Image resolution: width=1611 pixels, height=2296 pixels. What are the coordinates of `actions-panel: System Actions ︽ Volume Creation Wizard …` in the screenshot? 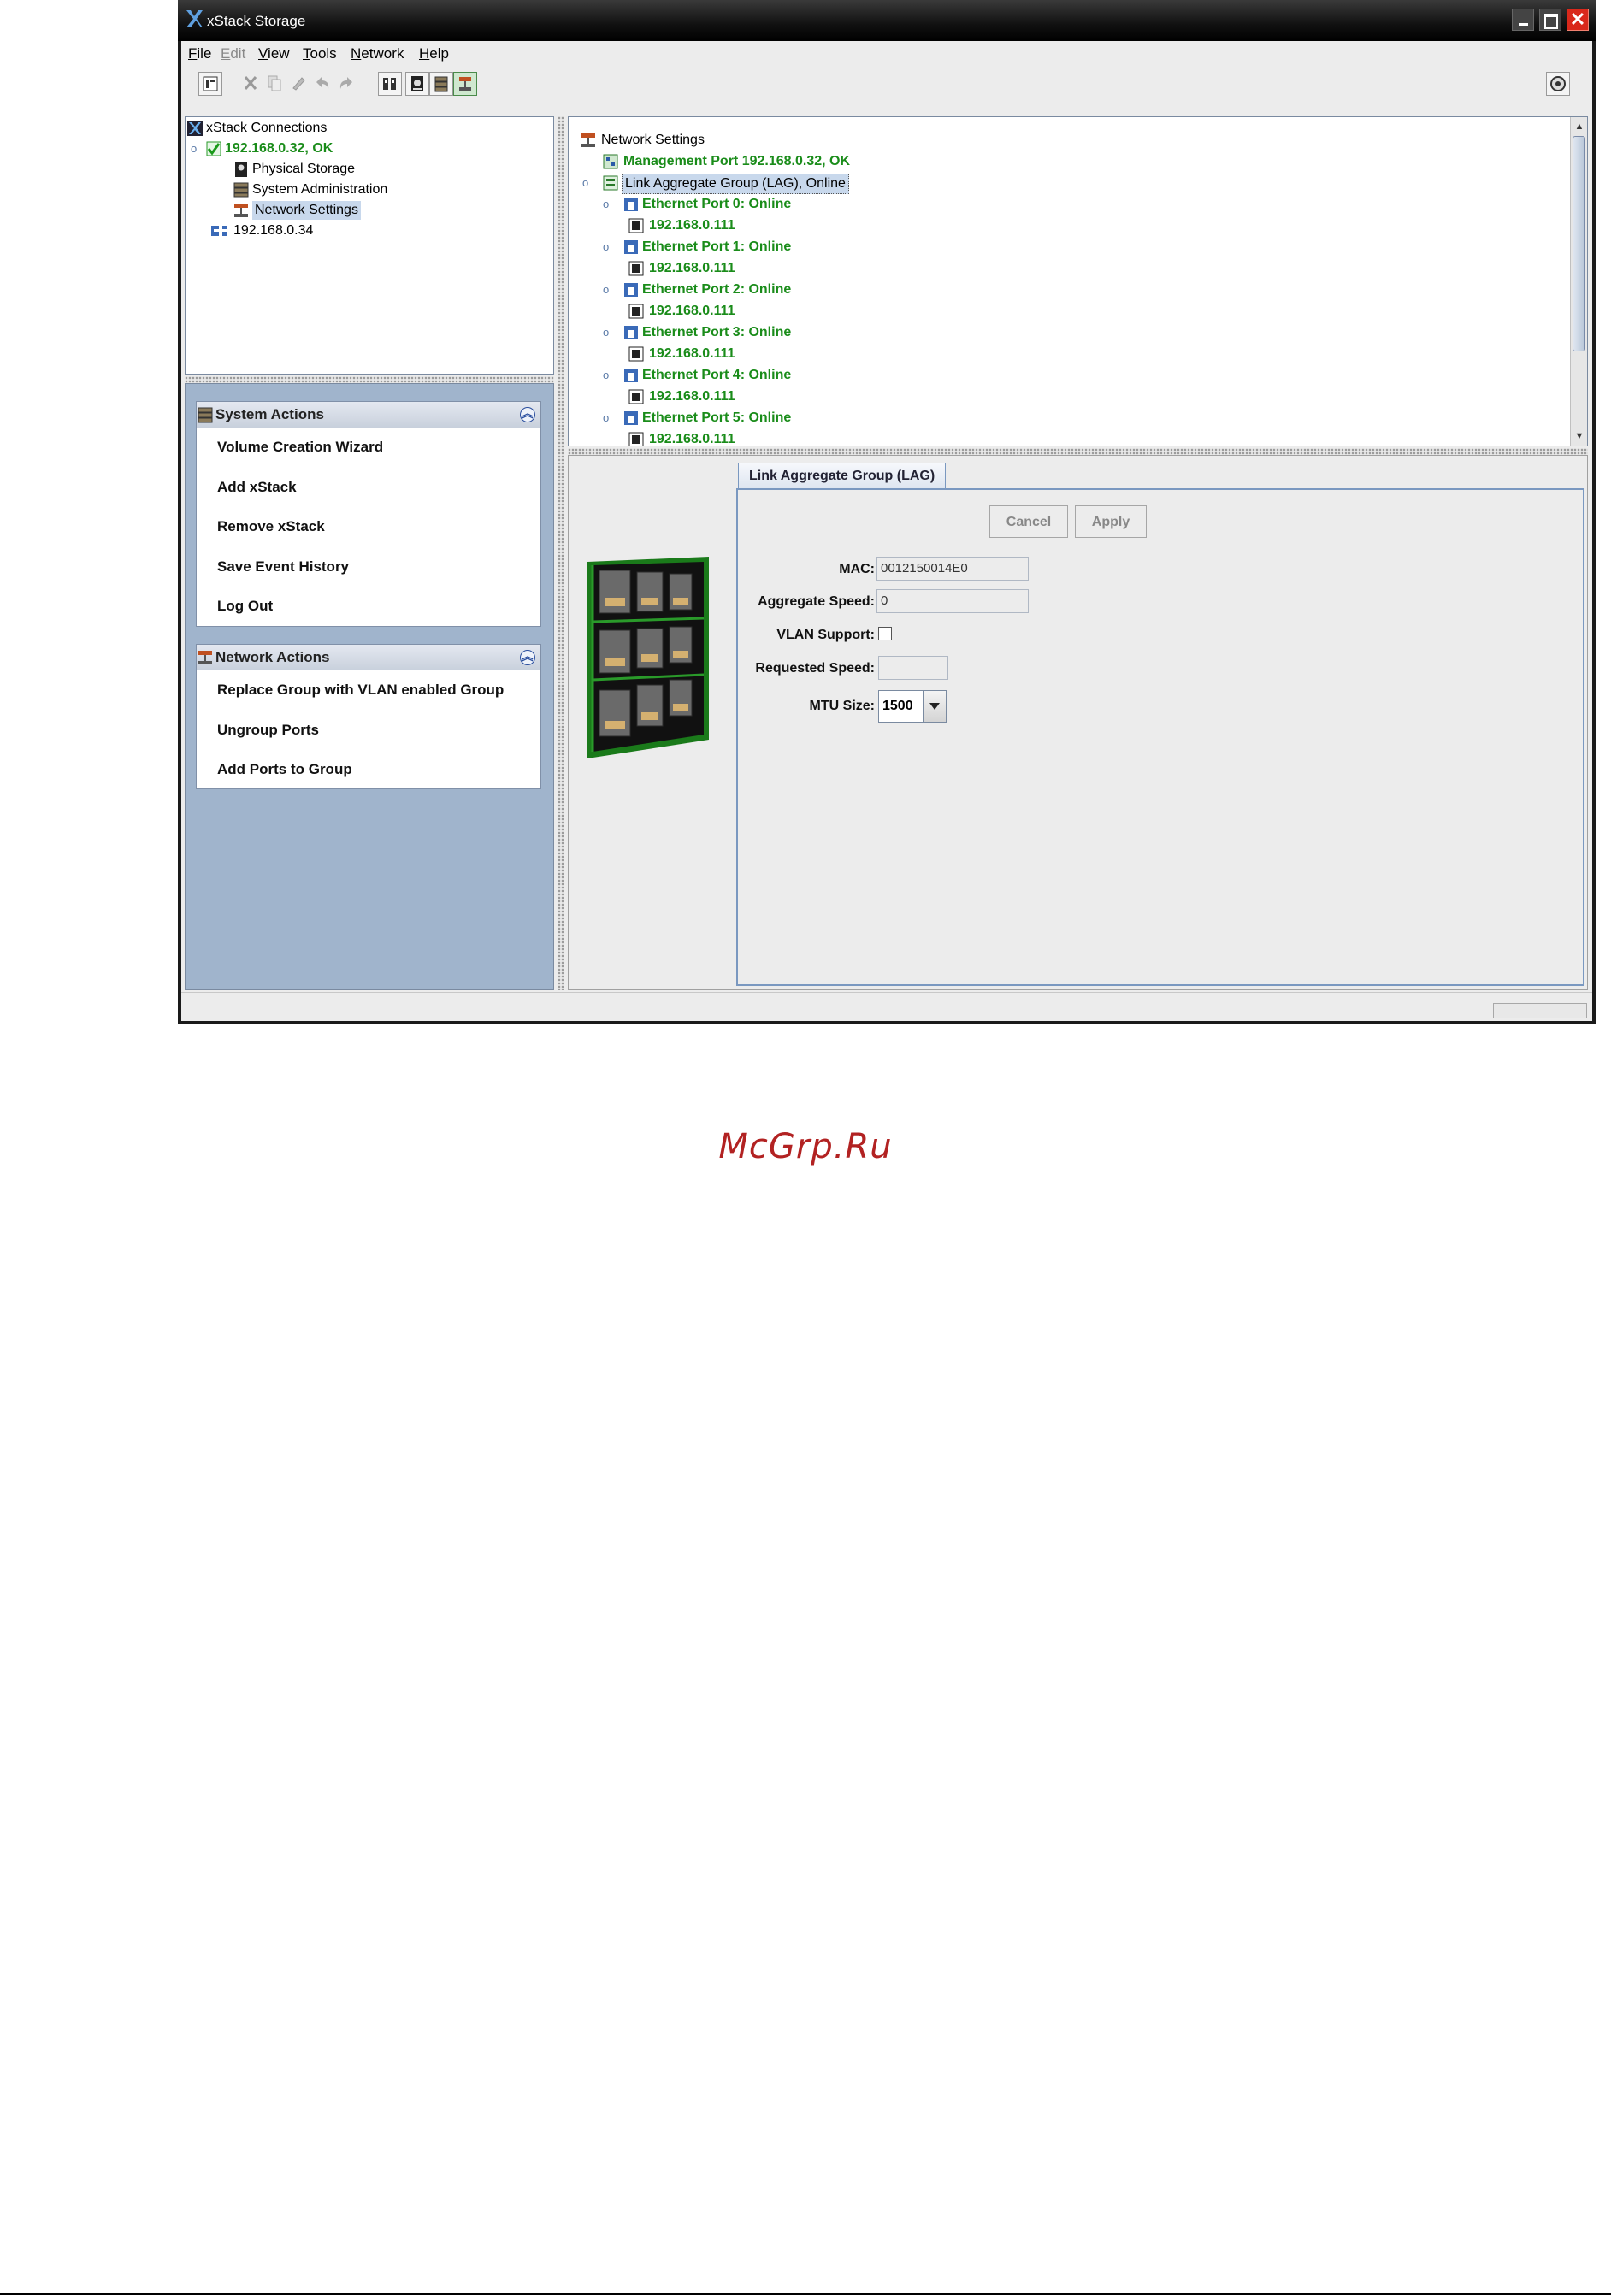 It's located at (369, 686).